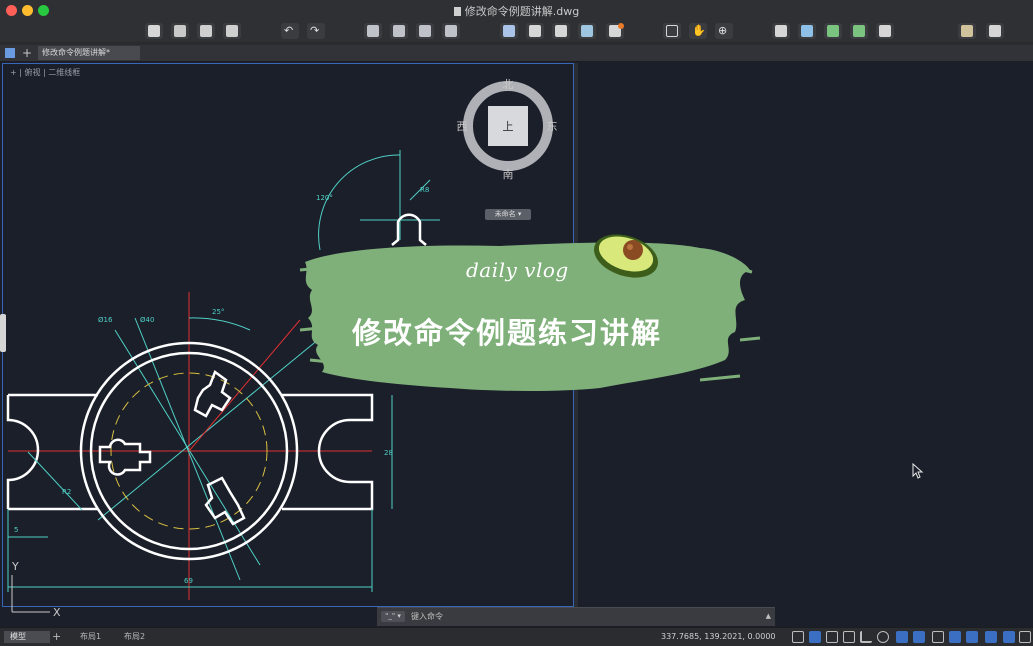  Describe the element at coordinates (815, 637) in the screenshot. I see `grid-display-icon` at that location.